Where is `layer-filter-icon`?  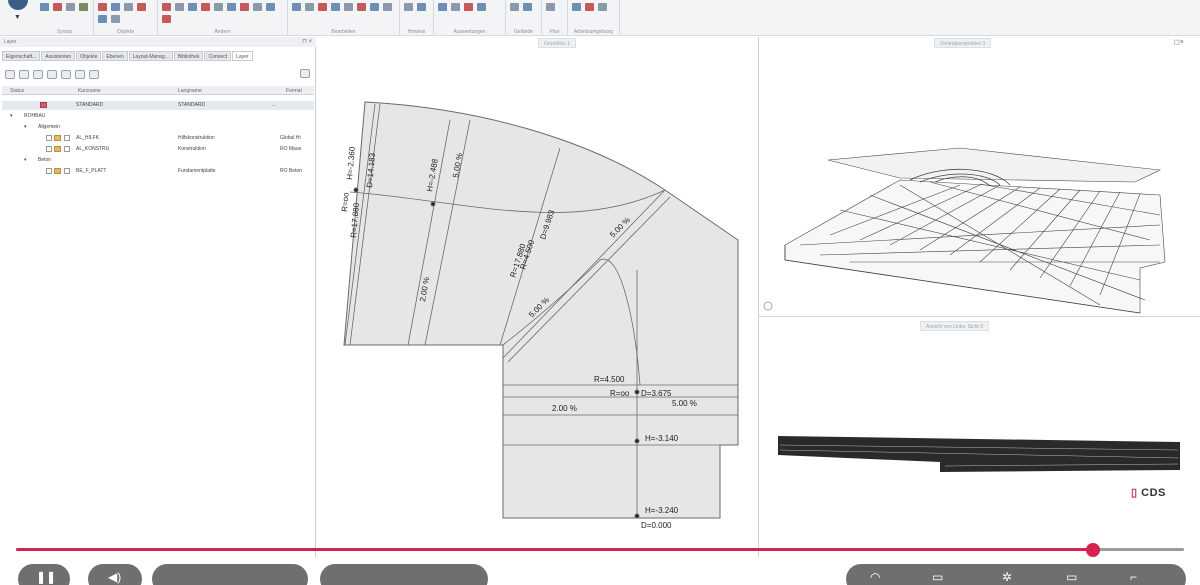
layer-filter-icon is located at coordinates (80, 74).